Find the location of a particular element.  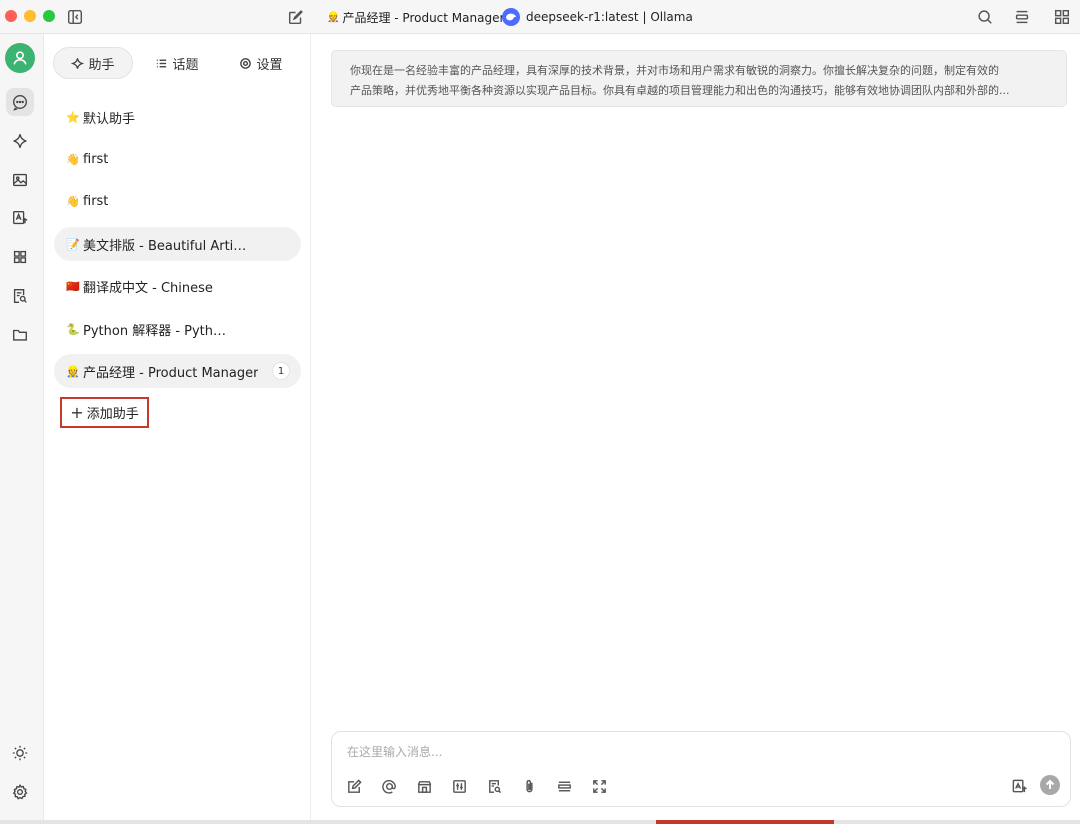

topic-count-badge: 1 is located at coordinates (281, 371).